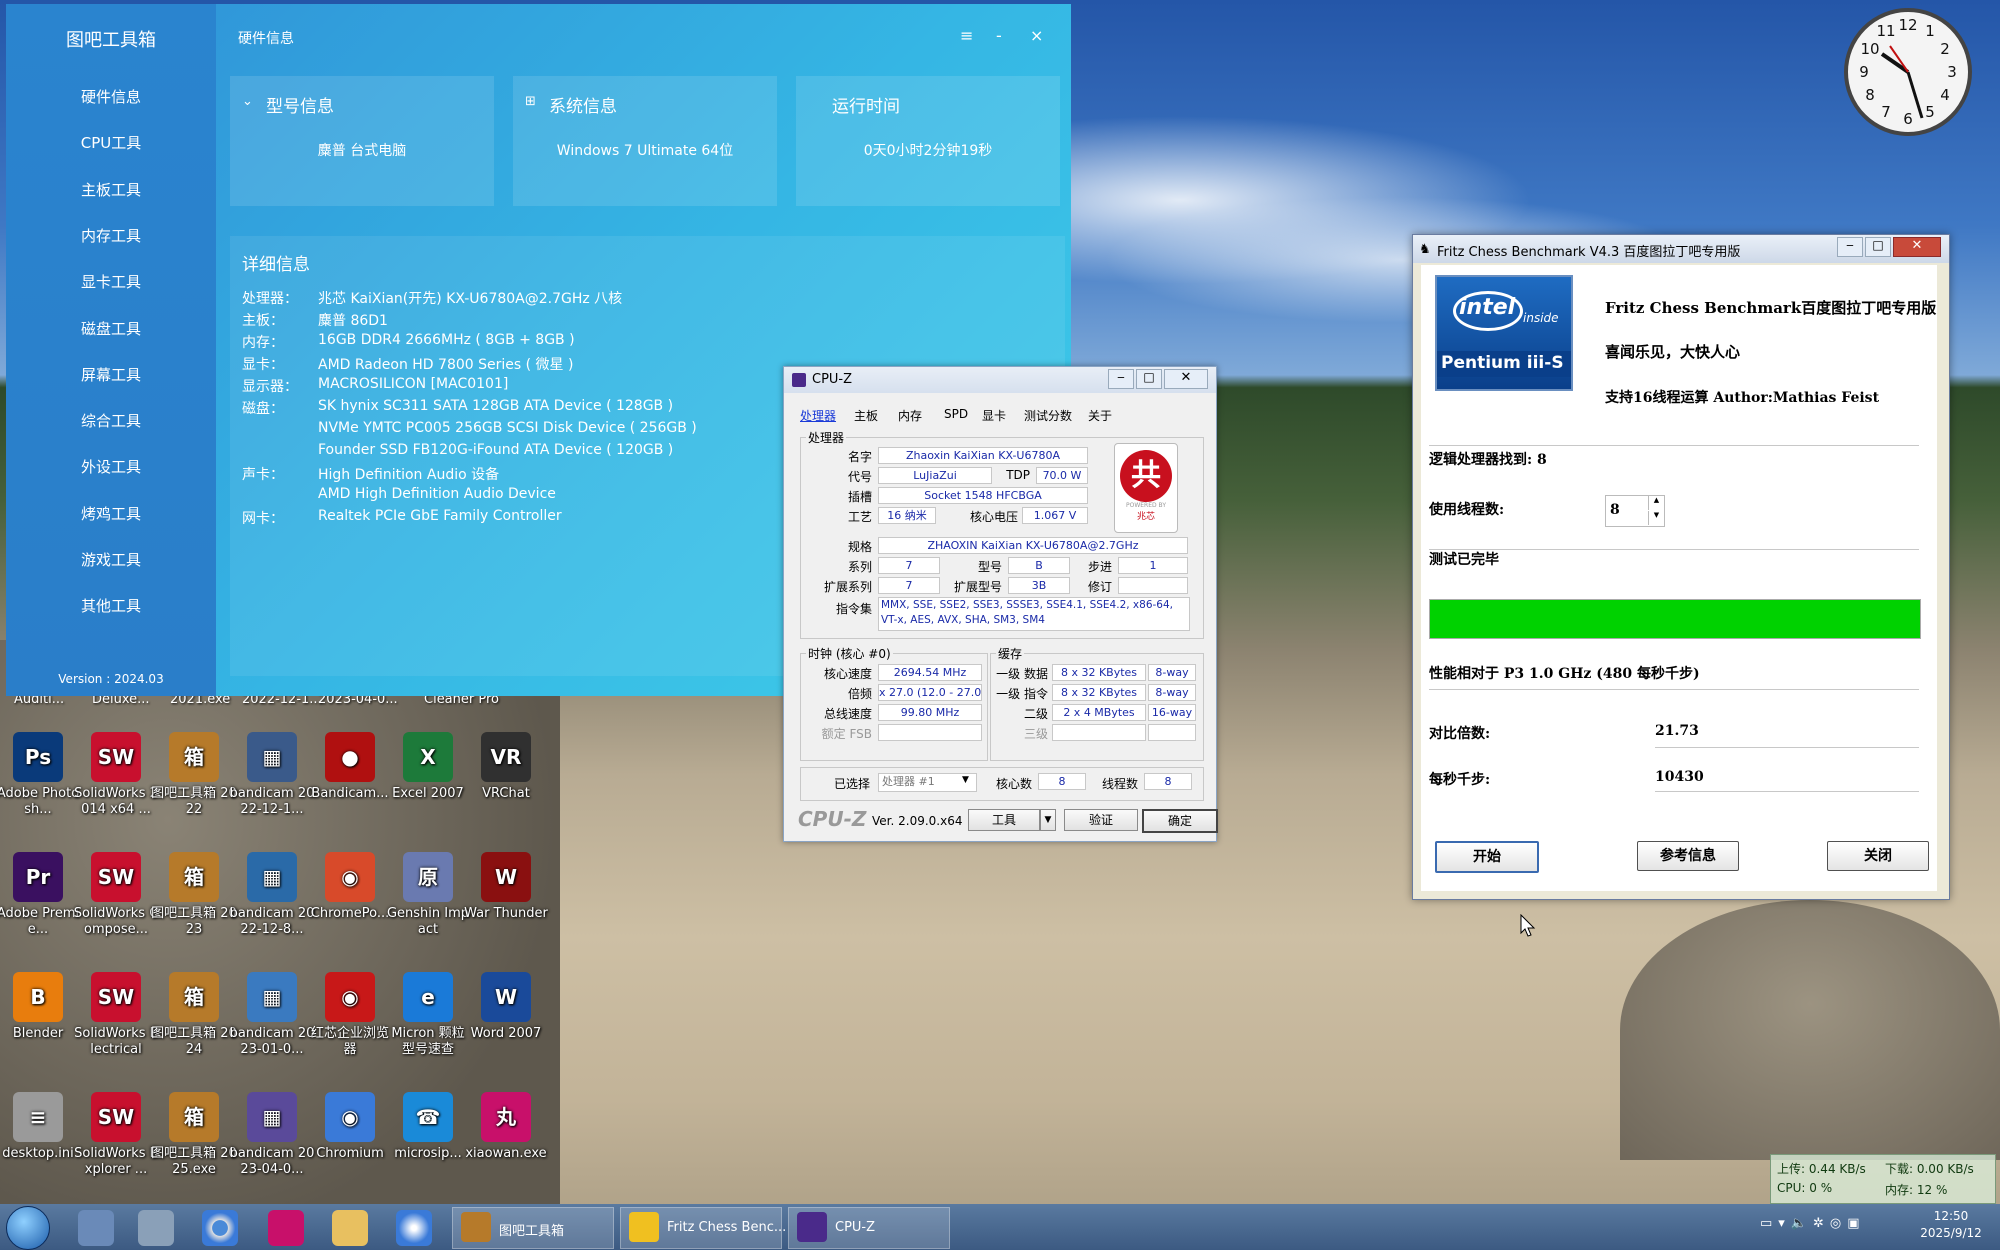  Describe the element at coordinates (111, 142) in the screenshot. I see `nav-item: CPU工具` at that location.